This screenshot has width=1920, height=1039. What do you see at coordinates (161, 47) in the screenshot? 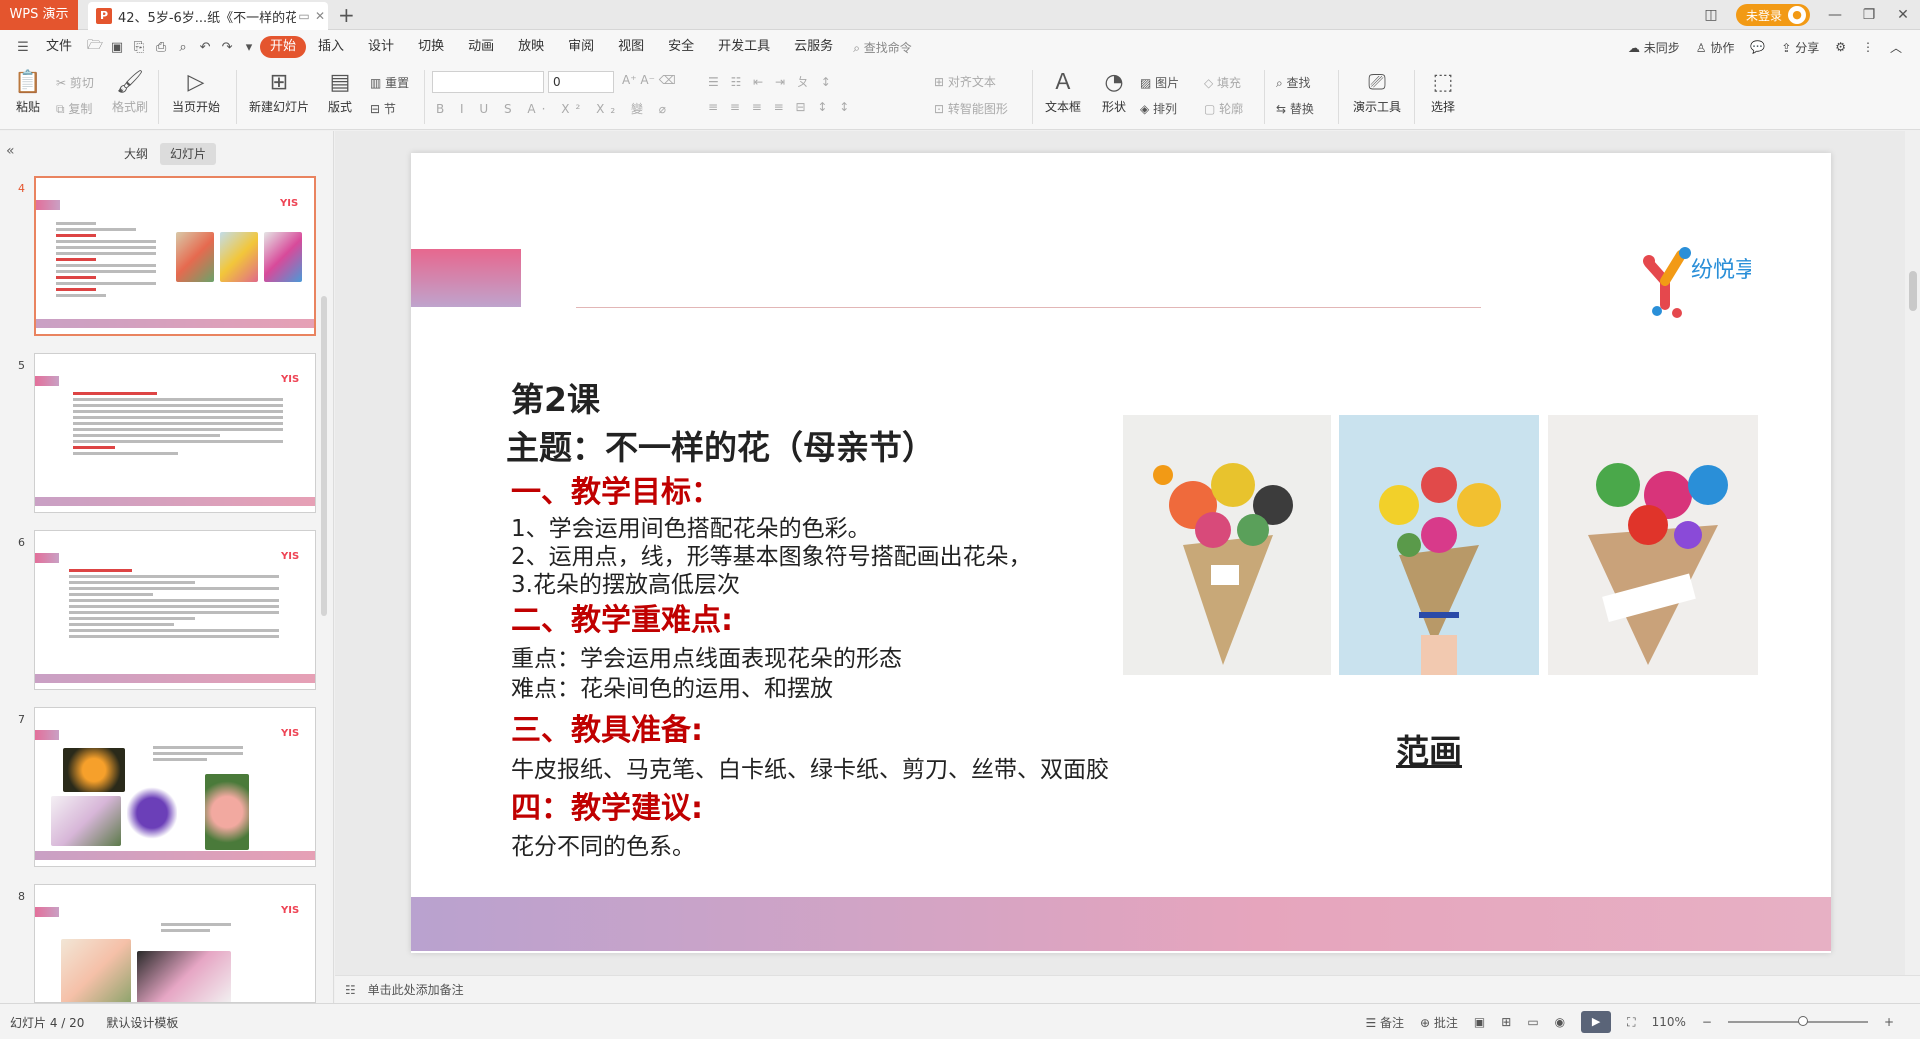
I see `print-icon: ⎙` at bounding box center [161, 47].